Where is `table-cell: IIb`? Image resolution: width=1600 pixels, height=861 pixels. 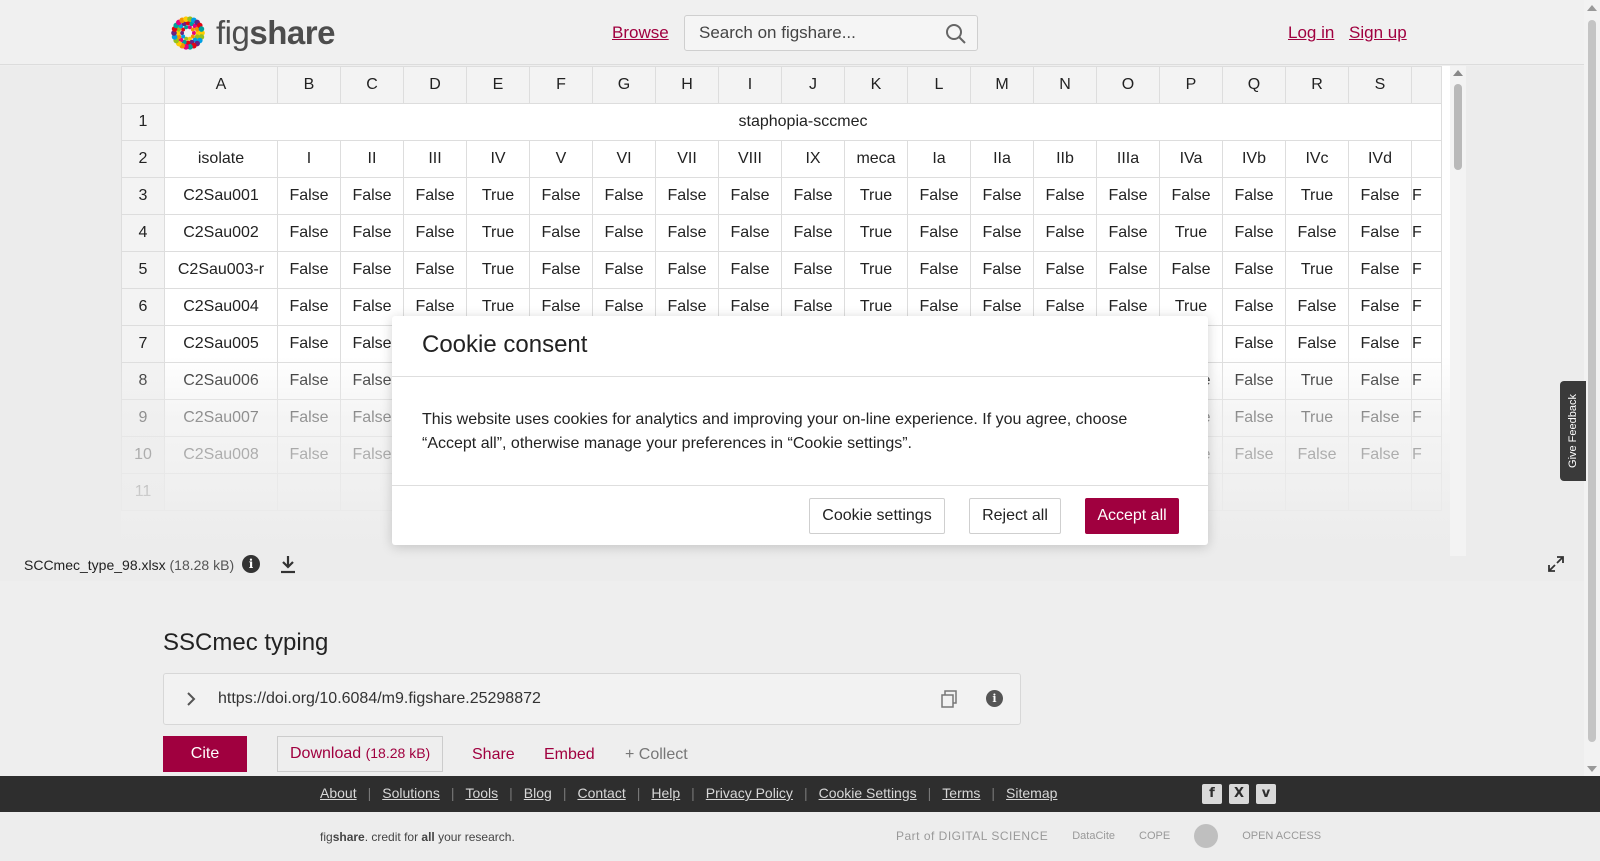 table-cell: IIb is located at coordinates (1065, 159).